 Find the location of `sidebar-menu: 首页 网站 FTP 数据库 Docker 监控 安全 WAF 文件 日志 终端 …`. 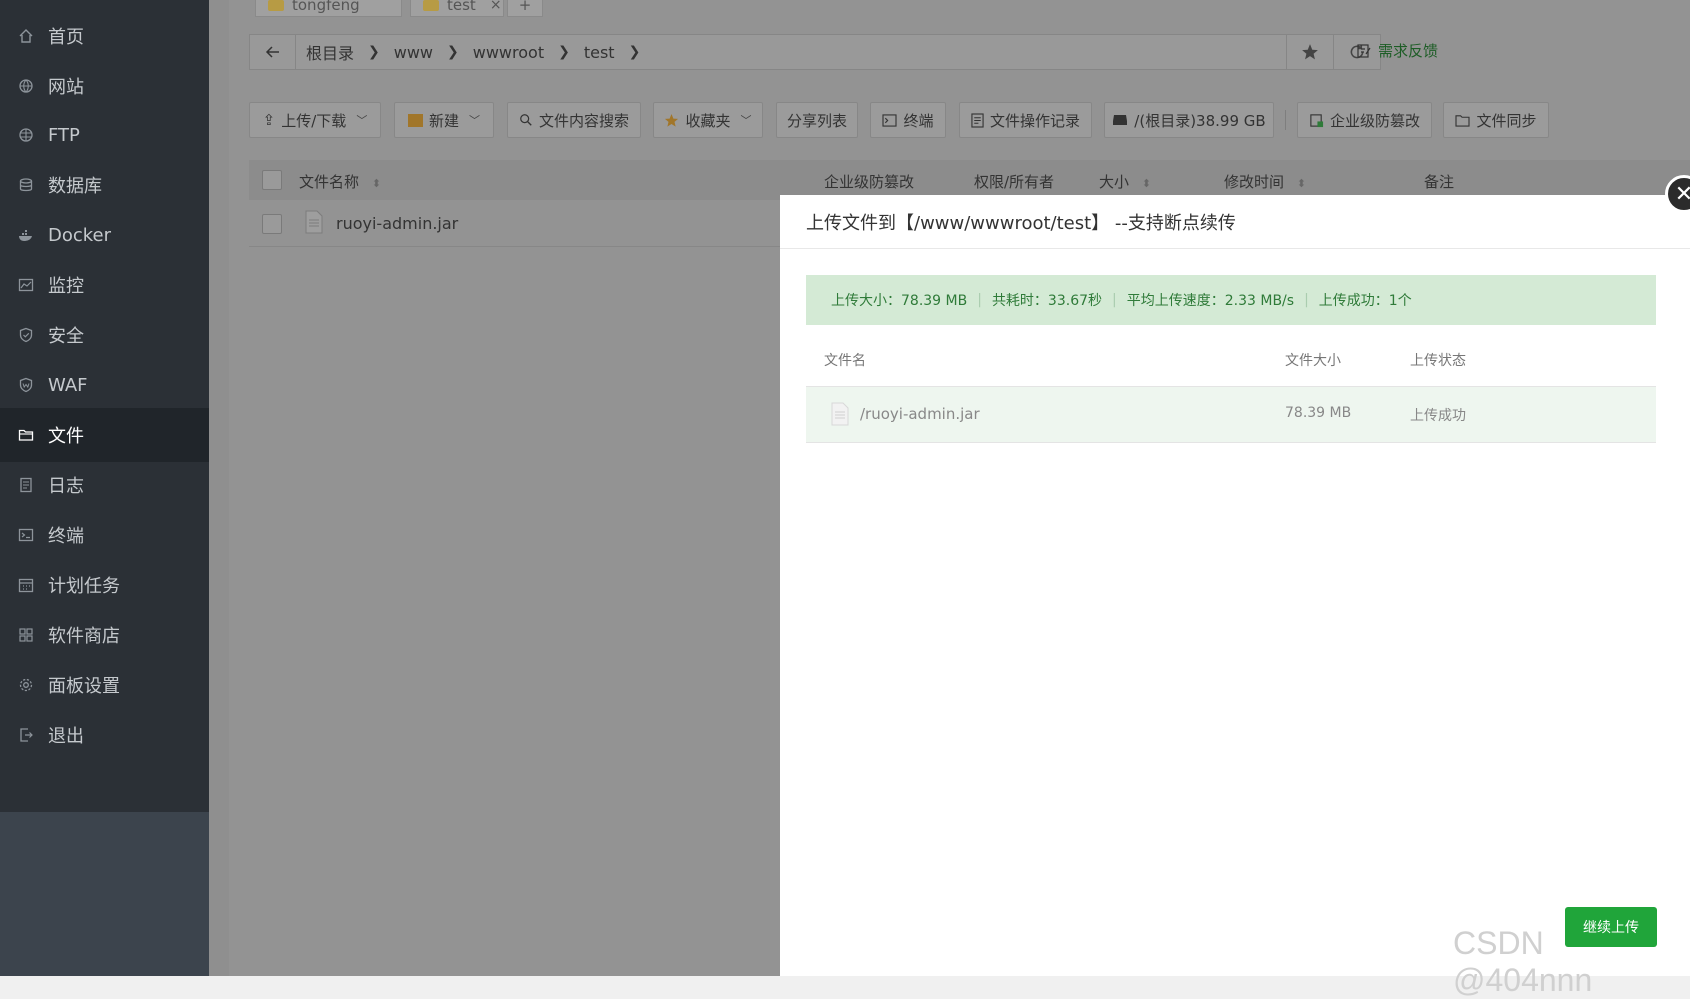

sidebar-menu: 首页 网站 FTP 数据库 Docker 监控 安全 WAF 文件 日志 终端 … is located at coordinates (104, 406).